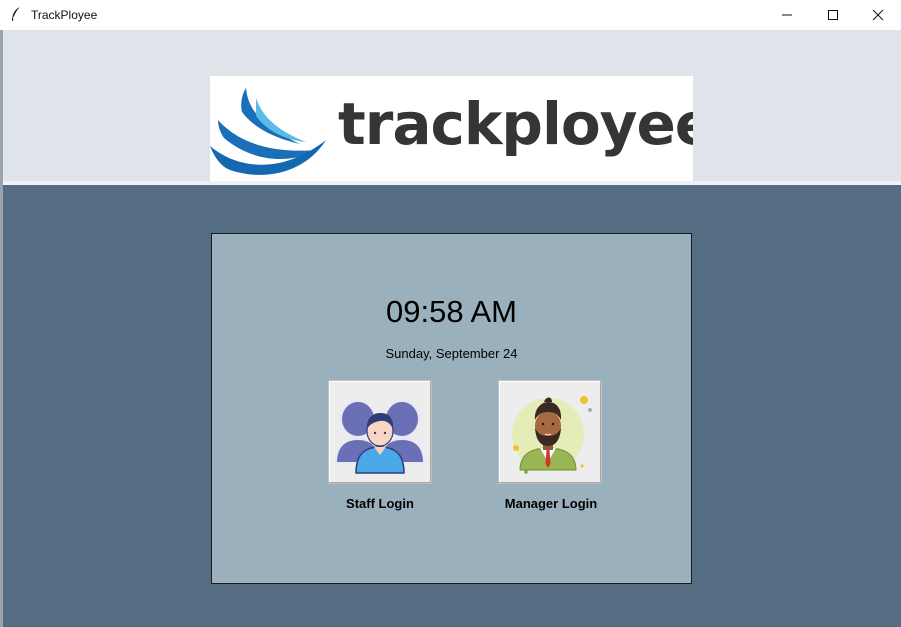 Image resolution: width=901 pixels, height=627 pixels. Describe the element at coordinates (16, 13) in the screenshot. I see `feather-icon` at that location.